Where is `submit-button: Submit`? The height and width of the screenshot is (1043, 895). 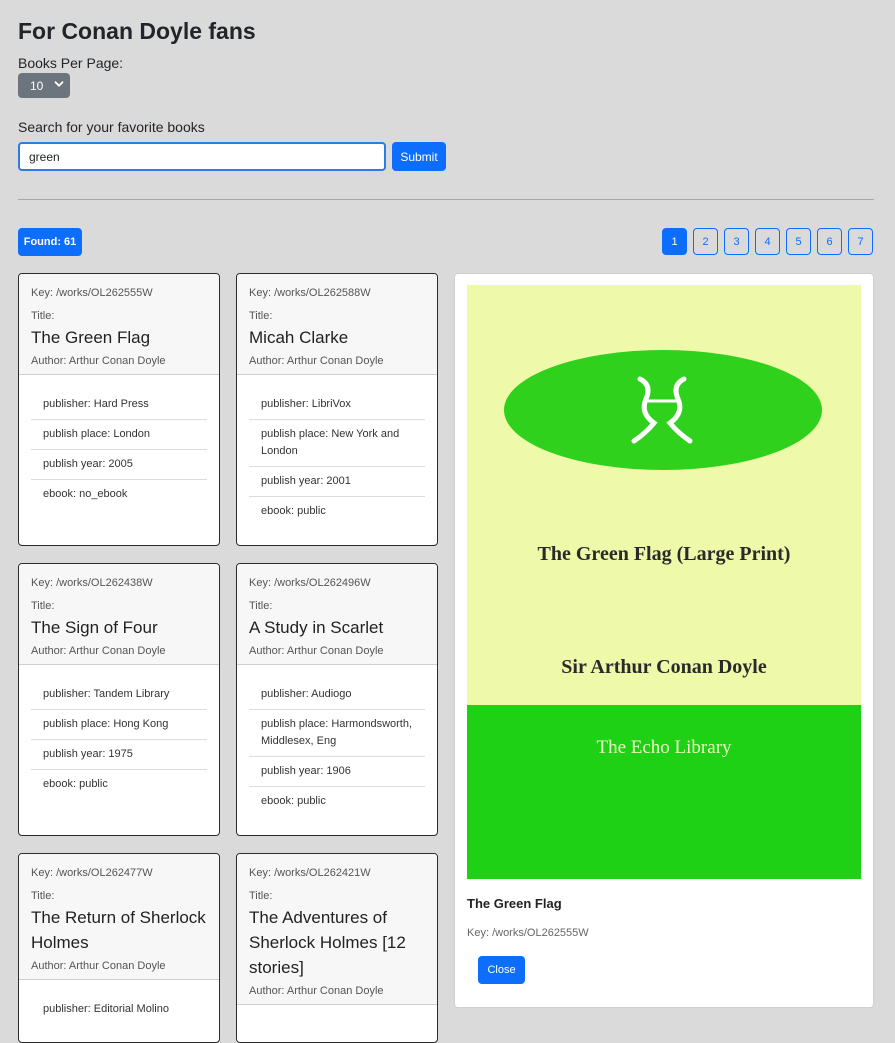 submit-button: Submit is located at coordinates (419, 156).